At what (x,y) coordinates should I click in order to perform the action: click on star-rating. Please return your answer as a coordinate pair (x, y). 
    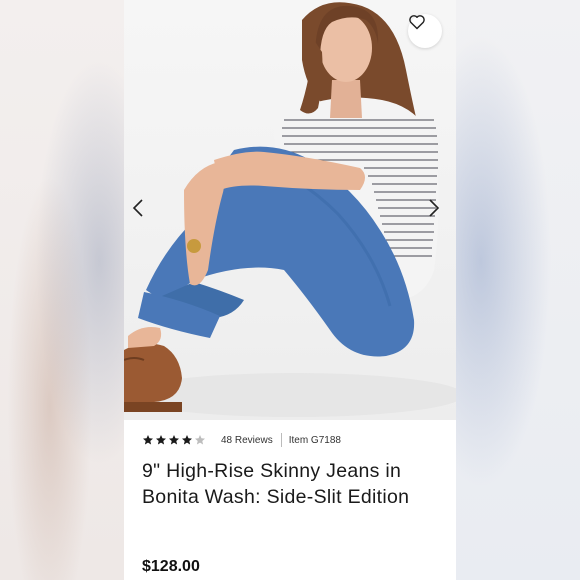
    Looking at the image, I should click on (174, 440).